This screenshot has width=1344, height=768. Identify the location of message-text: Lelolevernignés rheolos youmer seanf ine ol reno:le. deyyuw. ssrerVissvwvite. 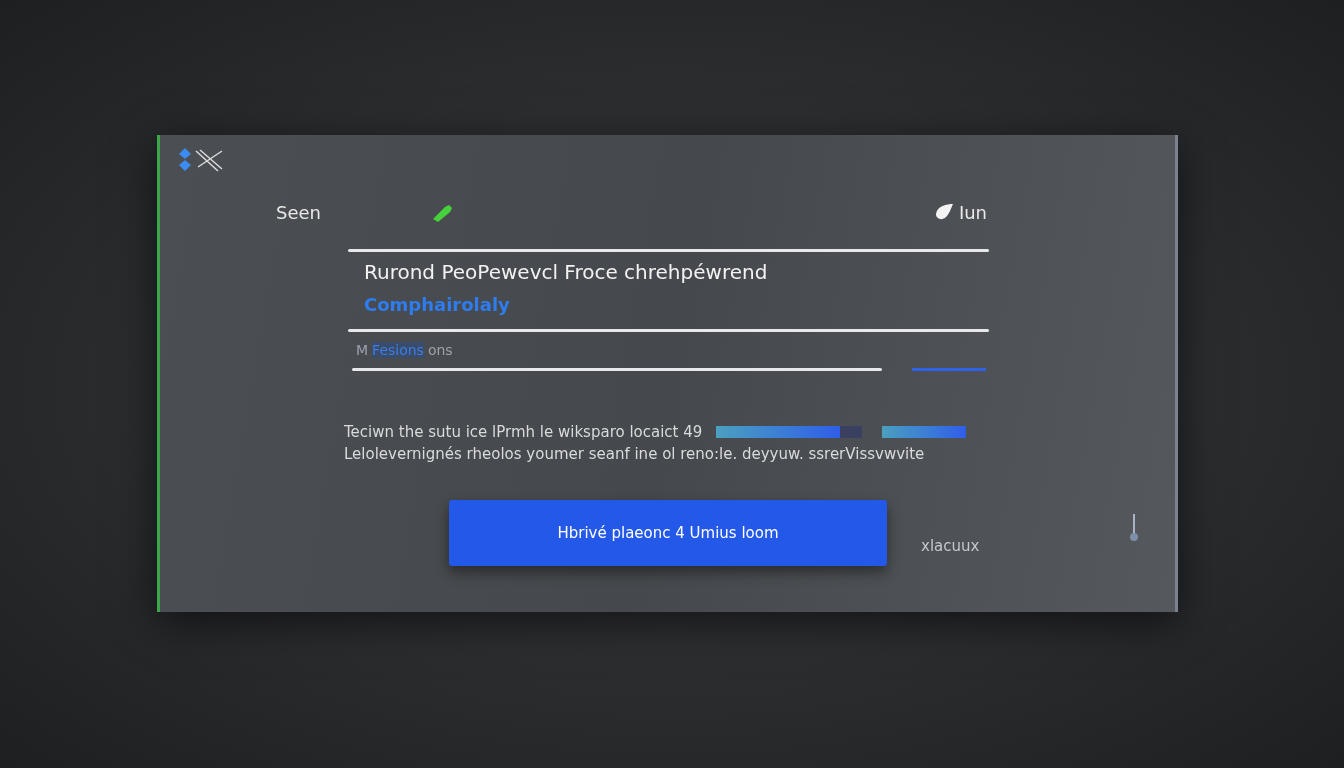
(635, 454).